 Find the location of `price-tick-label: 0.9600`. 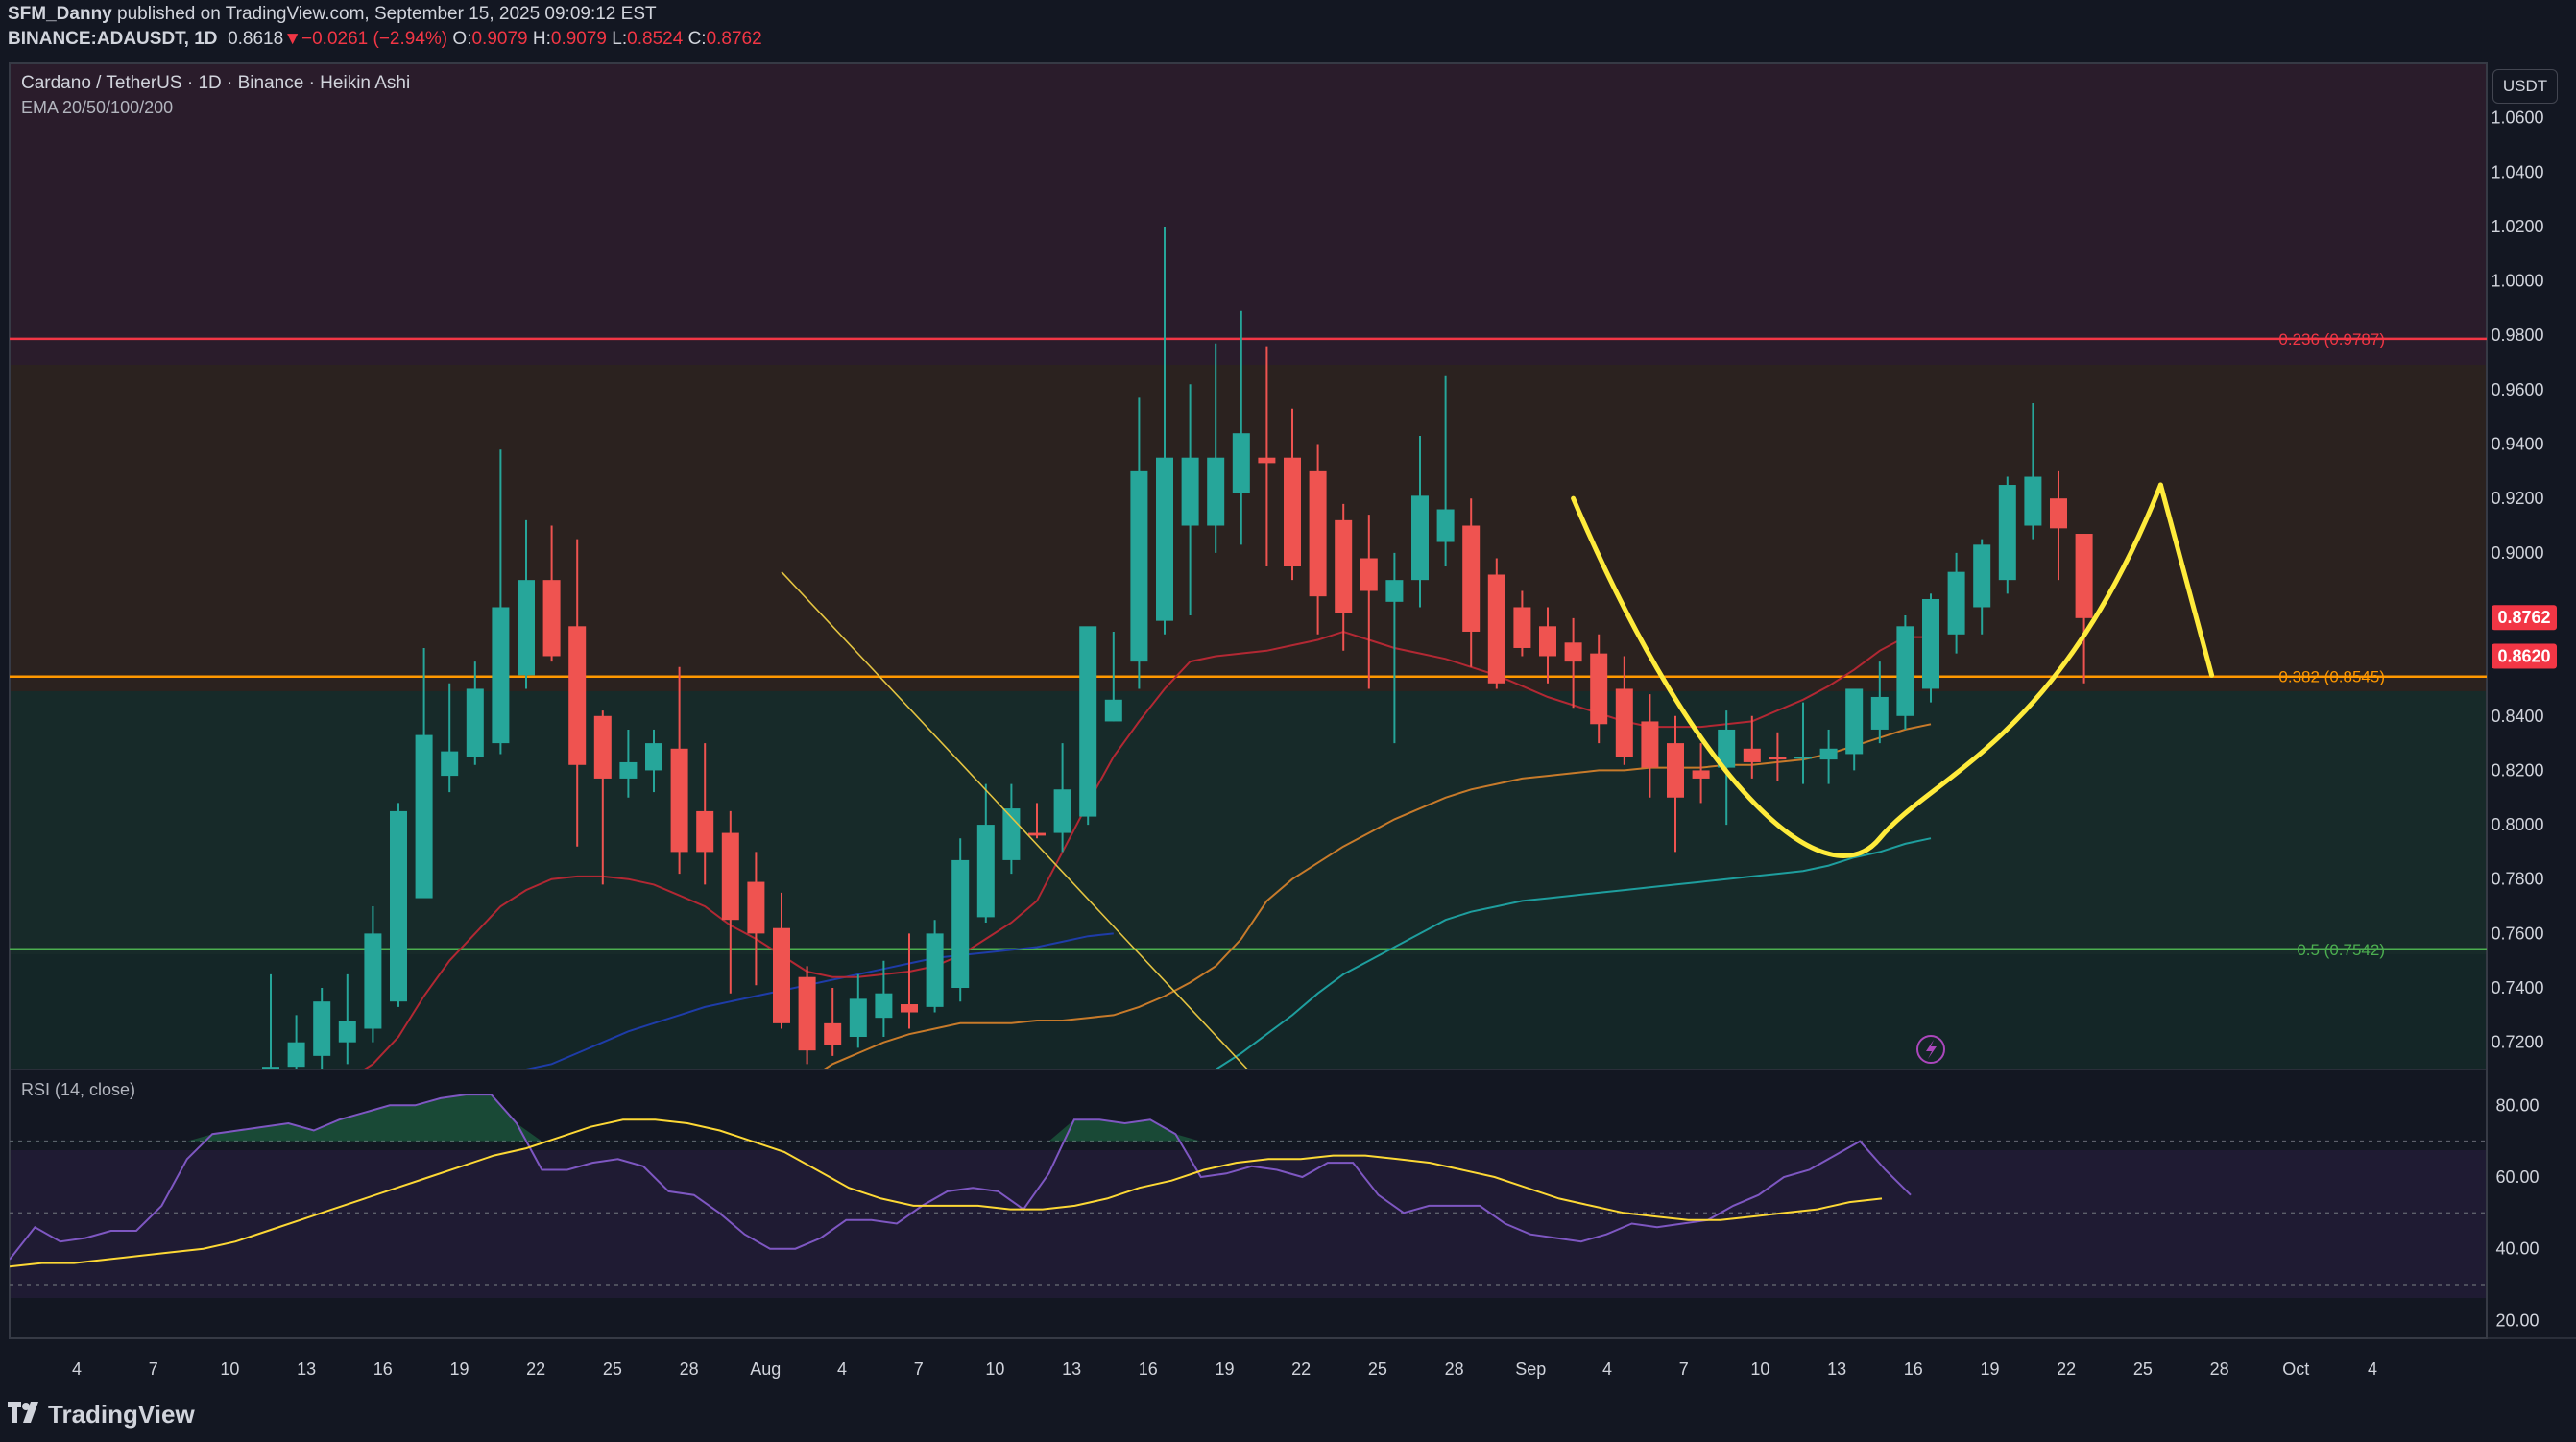

price-tick-label: 0.9600 is located at coordinates (2517, 389).